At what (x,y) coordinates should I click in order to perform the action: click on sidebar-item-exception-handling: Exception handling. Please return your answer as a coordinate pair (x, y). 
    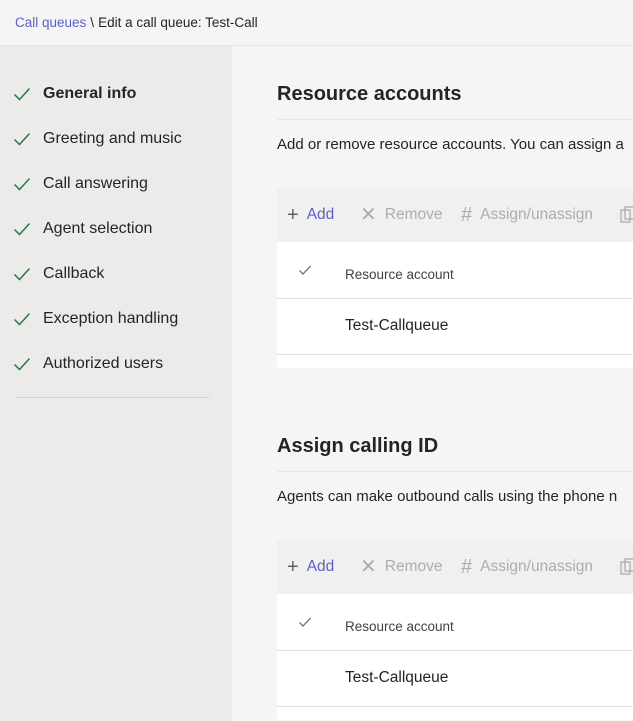
    Looking at the image, I should click on (116, 319).